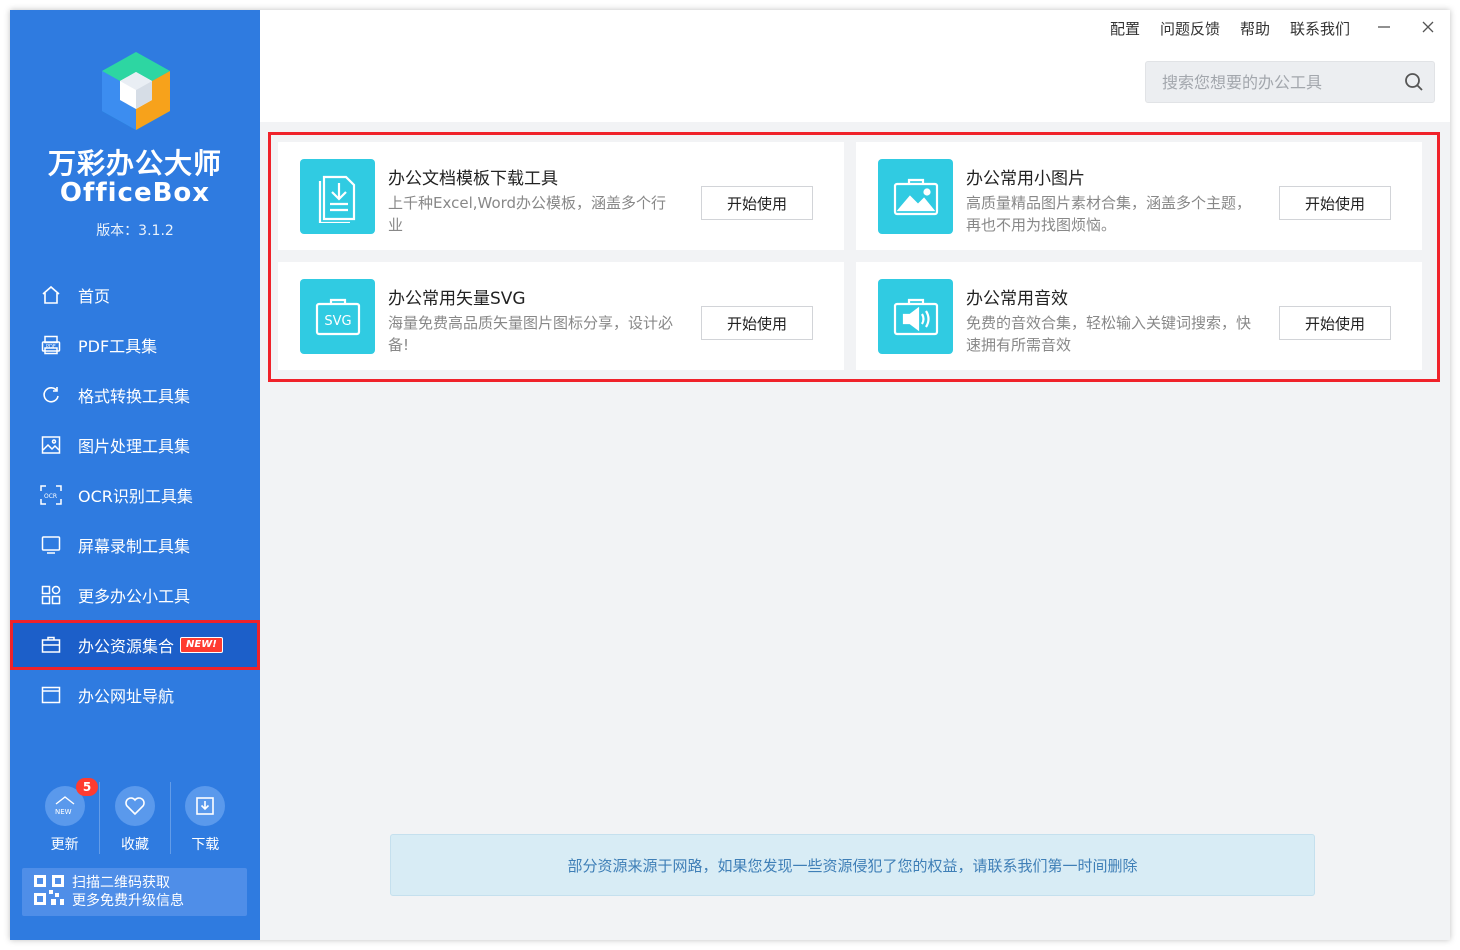 This screenshot has height=950, width=1460. Describe the element at coordinates (135, 231) in the screenshot. I see `version-label: 版本：3.1.2` at that location.